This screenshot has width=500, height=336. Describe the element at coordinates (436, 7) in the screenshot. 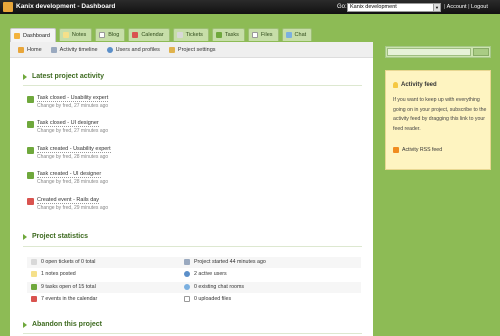

I see `chevron-down-icon: ▼` at that location.